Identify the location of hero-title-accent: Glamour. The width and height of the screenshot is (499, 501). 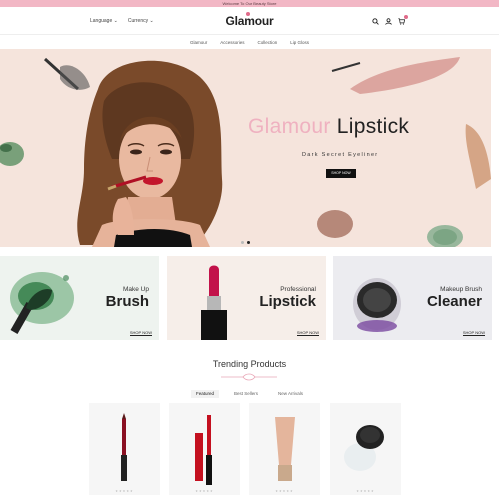
(289, 126).